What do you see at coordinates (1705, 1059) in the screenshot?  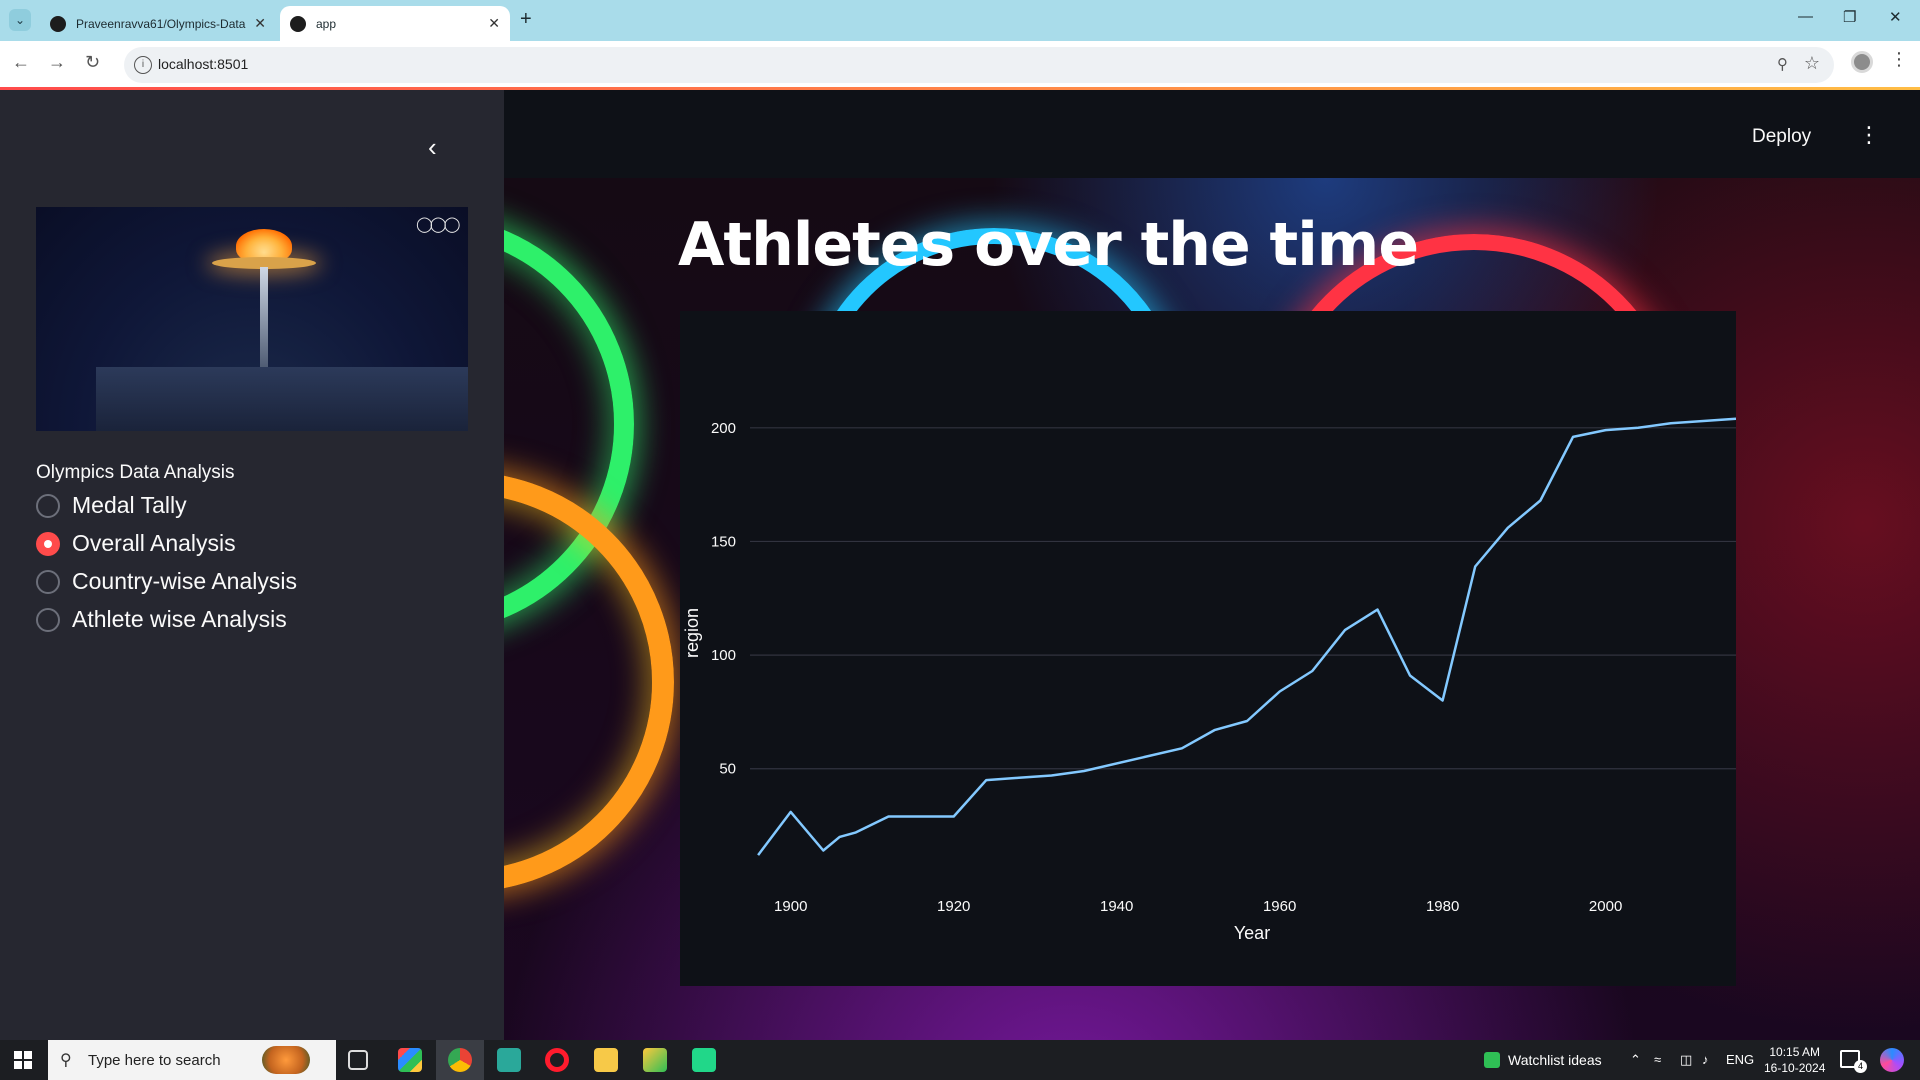 I see `volume-icon: ♪` at bounding box center [1705, 1059].